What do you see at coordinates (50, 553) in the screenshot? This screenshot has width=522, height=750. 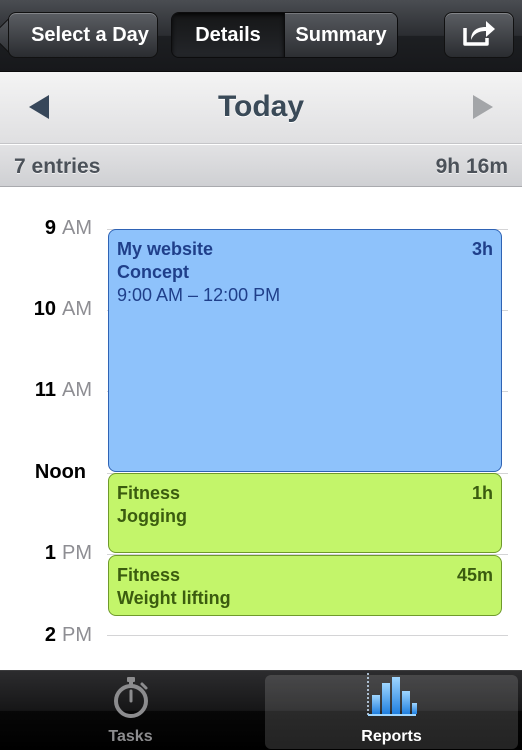 I see `hour-number: 1` at bounding box center [50, 553].